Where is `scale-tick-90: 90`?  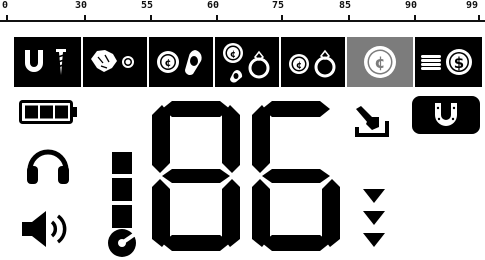 scale-tick-90: 90 is located at coordinates (411, 5).